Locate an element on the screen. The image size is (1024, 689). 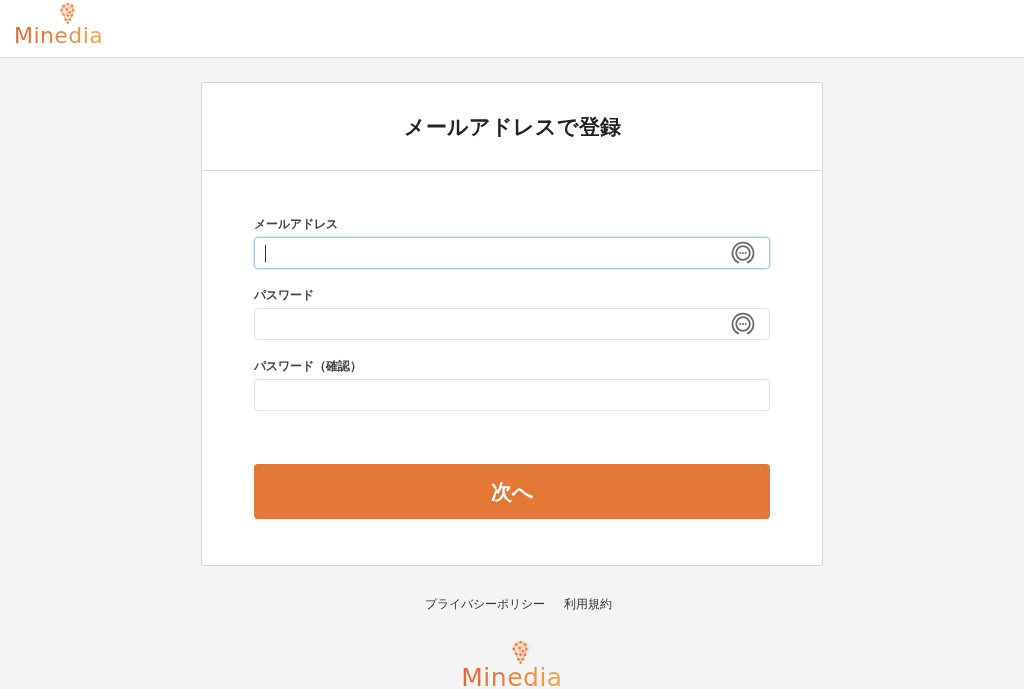
card-title: メールアドレスで登録 is located at coordinates (512, 127).